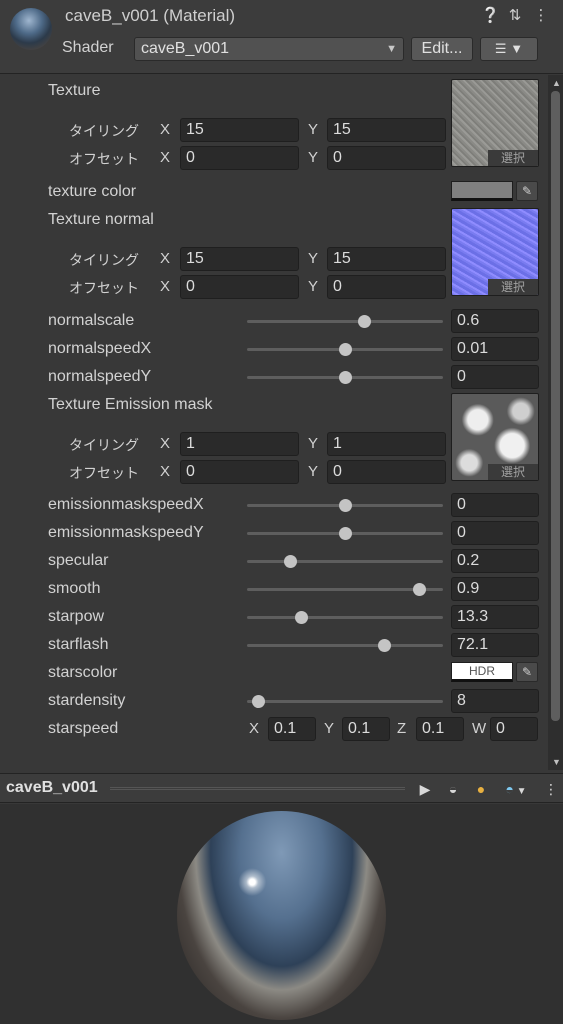 The image size is (563, 1024). I want to click on texture-label: Texture, so click(74, 90).